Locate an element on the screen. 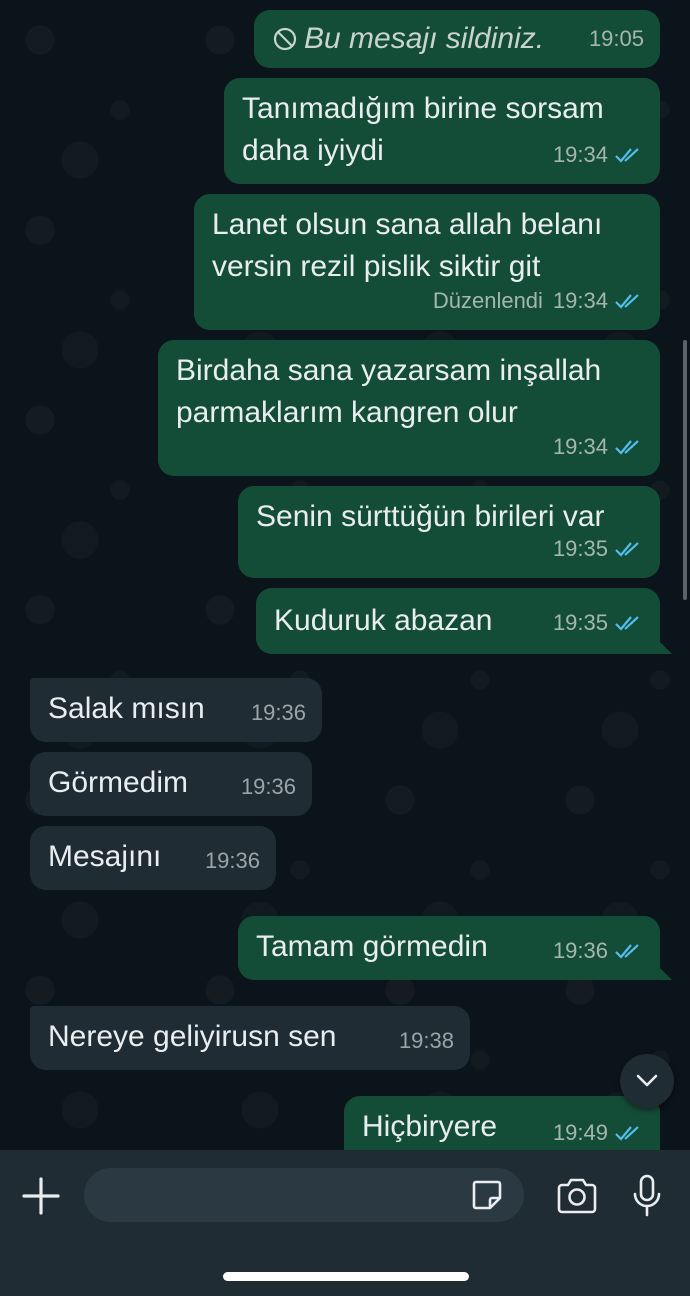 Image resolution: width=690 pixels, height=1296 pixels. message-input is located at coordinates (304, 1195).